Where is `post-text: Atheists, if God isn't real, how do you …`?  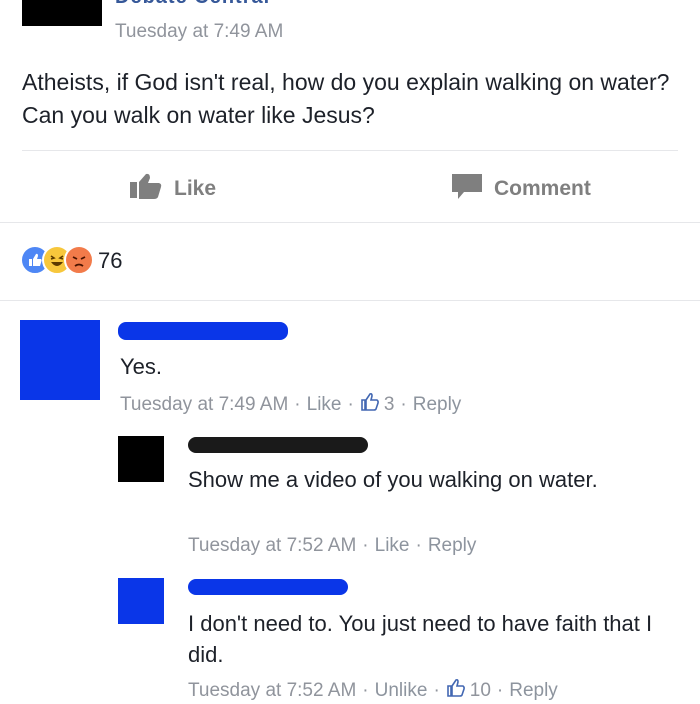 post-text: Atheists, if God isn't real, how do you … is located at coordinates (346, 98).